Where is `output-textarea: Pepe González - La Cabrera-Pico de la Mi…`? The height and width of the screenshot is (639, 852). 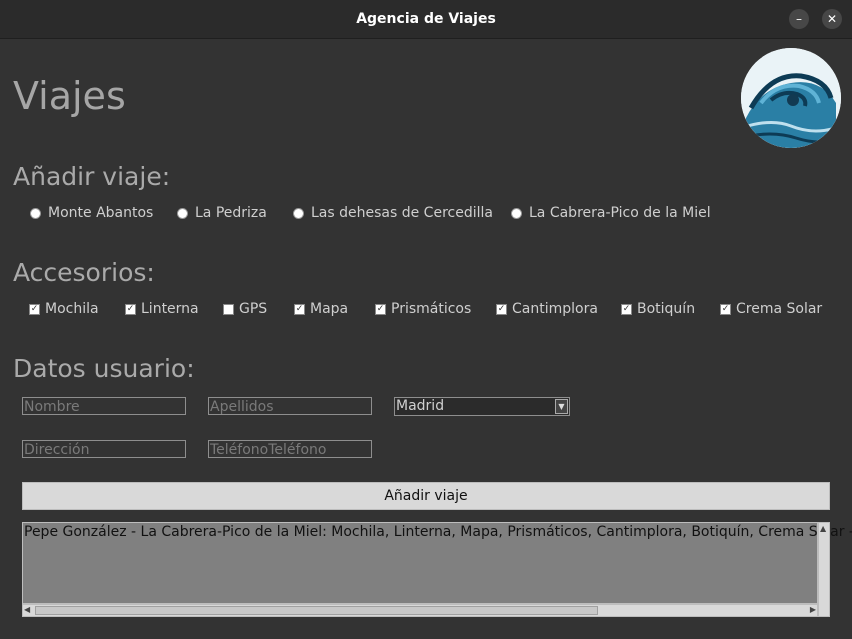
output-textarea: Pepe González - La Cabrera-Pico de la Mi… is located at coordinates (437, 563).